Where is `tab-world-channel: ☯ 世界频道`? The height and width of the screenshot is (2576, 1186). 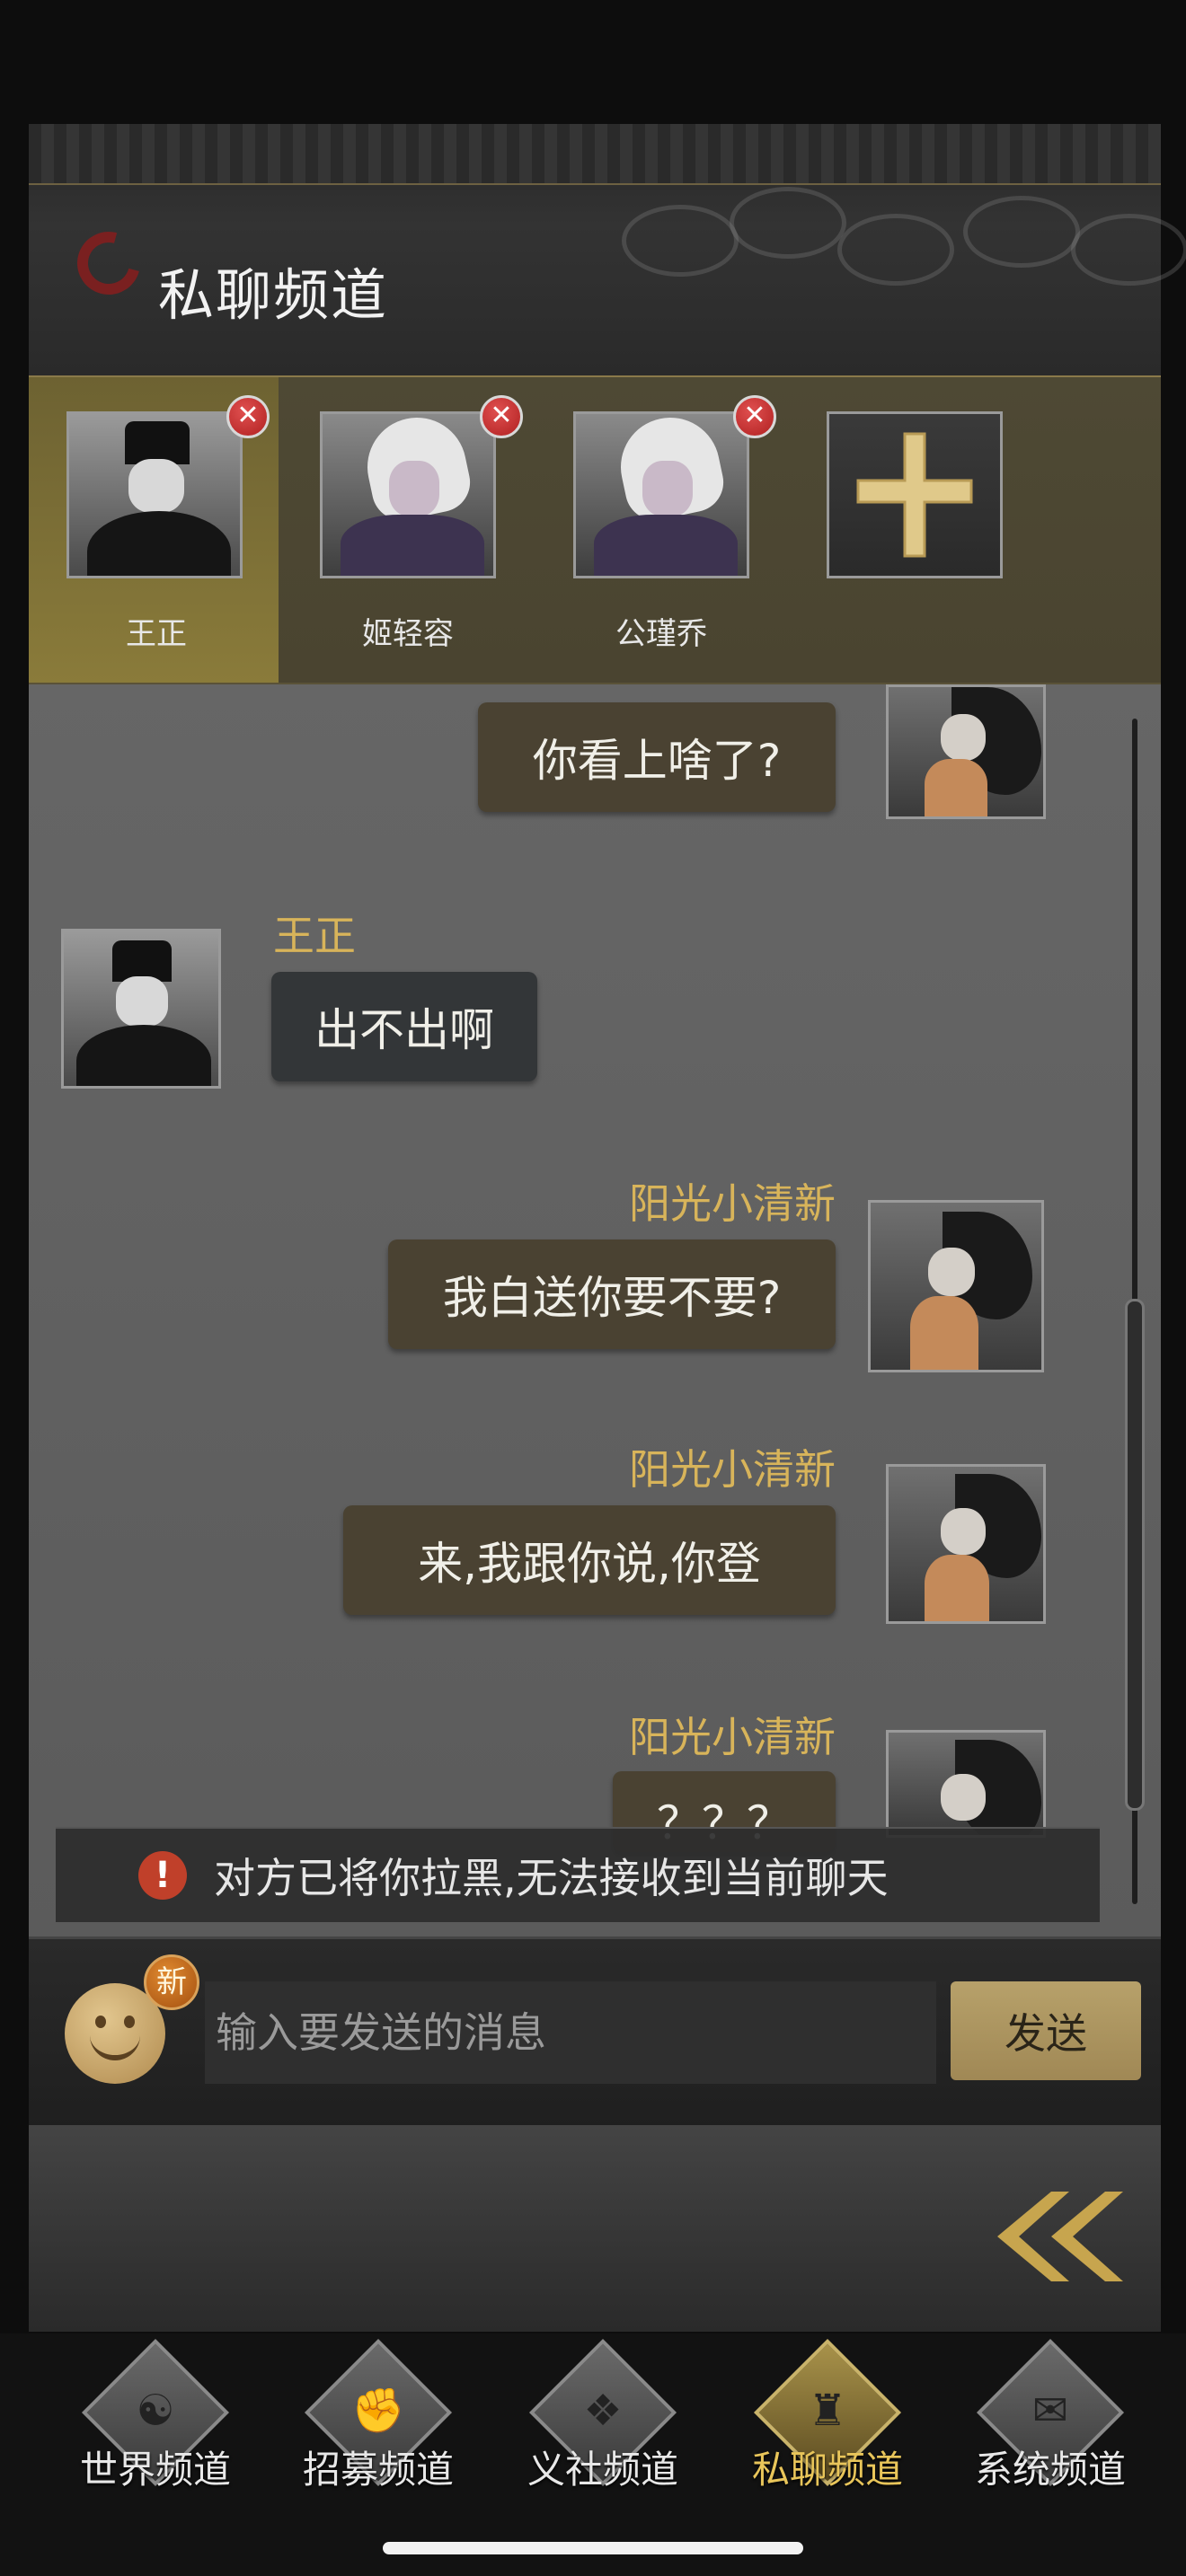 tab-world-channel: ☯ 世界频道 is located at coordinates (155, 2430).